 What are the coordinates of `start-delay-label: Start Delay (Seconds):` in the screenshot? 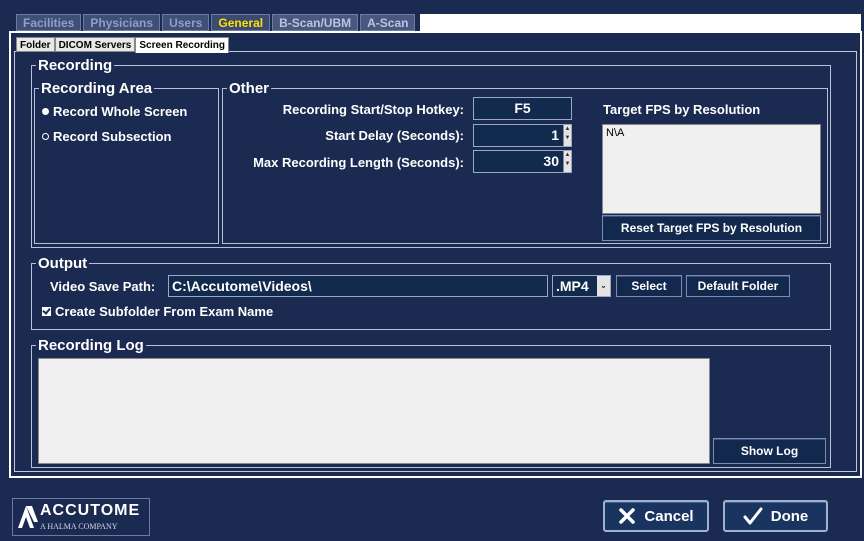 It's located at (394, 135).